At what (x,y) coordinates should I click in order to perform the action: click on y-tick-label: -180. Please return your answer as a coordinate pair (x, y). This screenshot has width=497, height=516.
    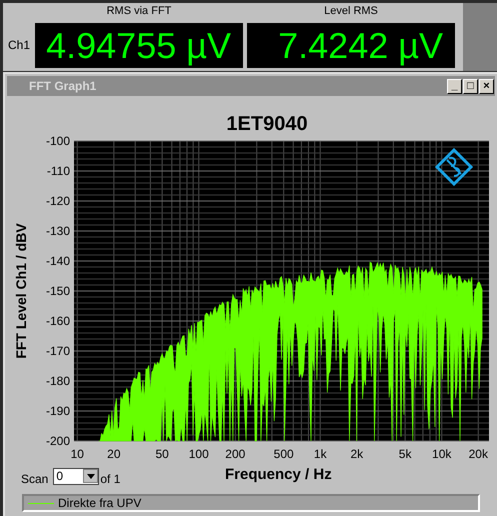
    Looking at the image, I should click on (58, 381).